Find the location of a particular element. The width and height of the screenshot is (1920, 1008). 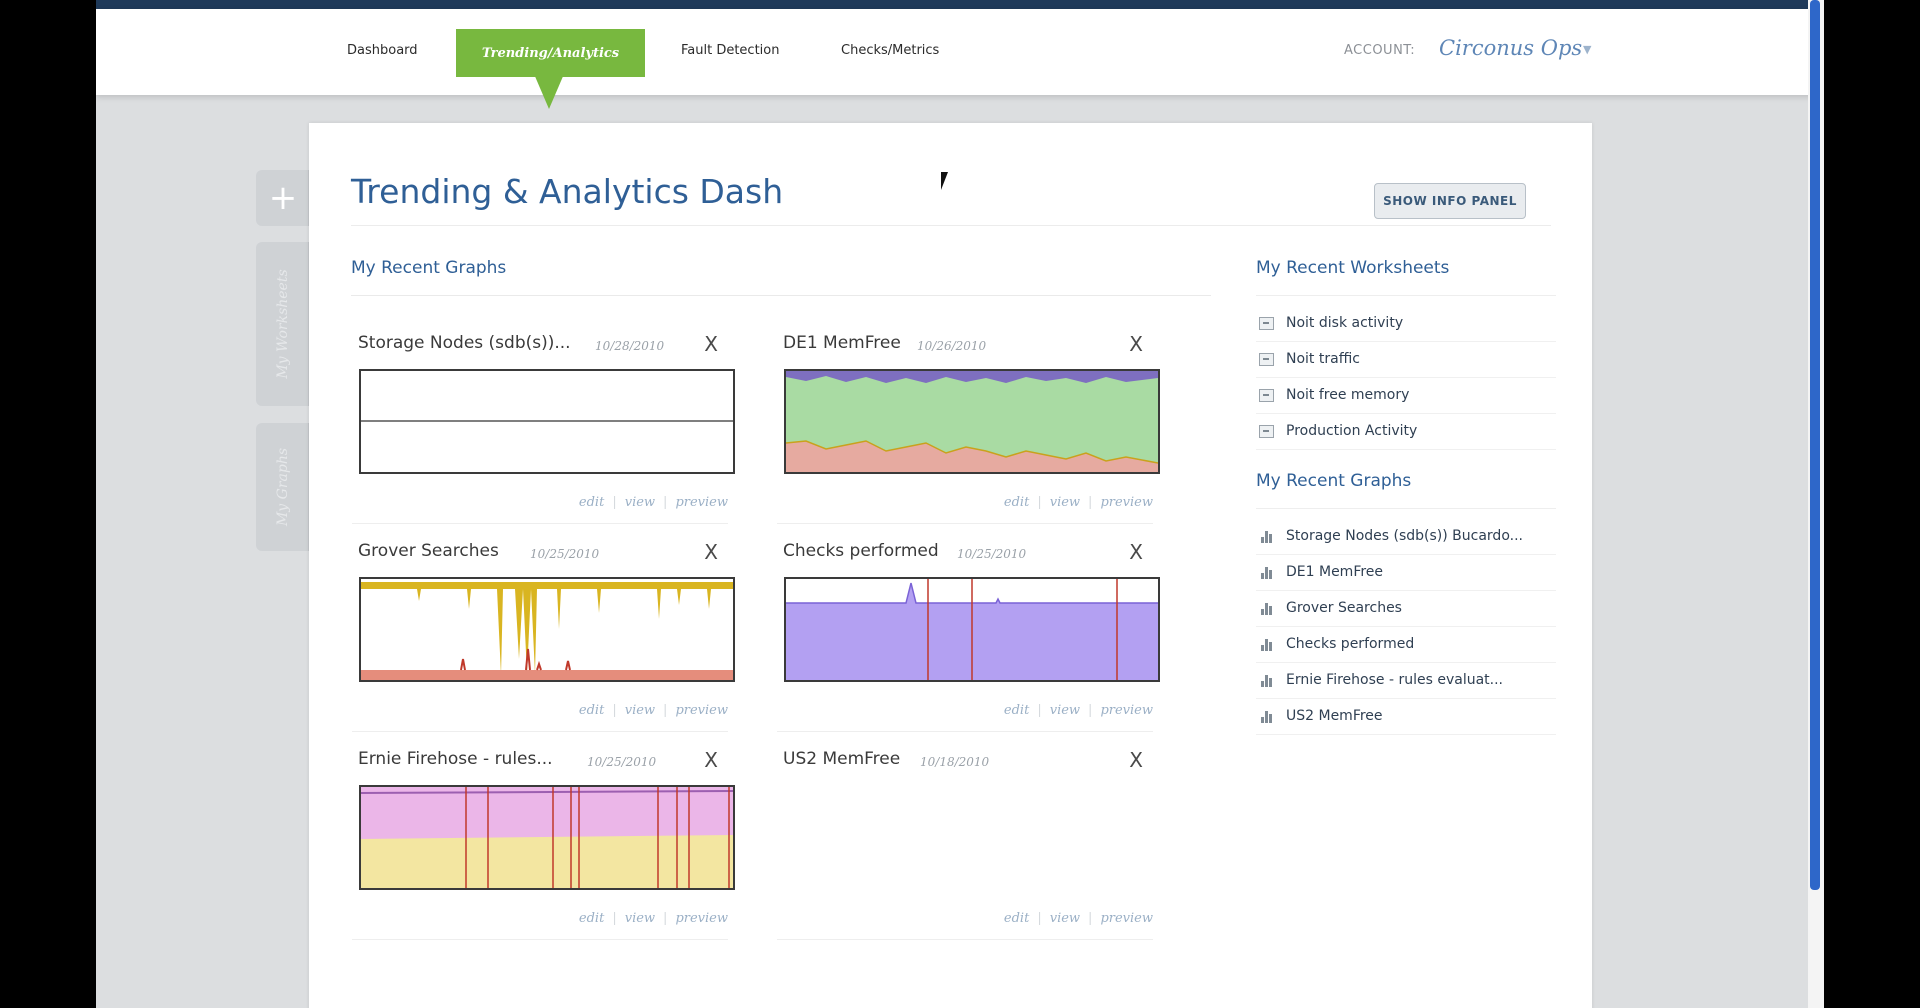

graph-list-item: DE1 MemFree is located at coordinates (1406, 572).